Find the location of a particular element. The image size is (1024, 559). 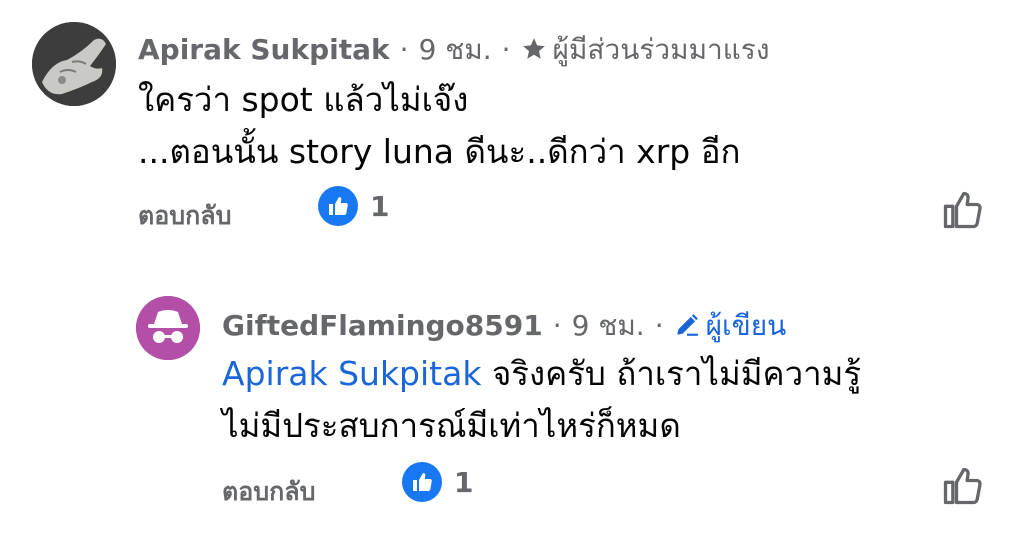

reaction-summary: 1 is located at coordinates (437, 482).